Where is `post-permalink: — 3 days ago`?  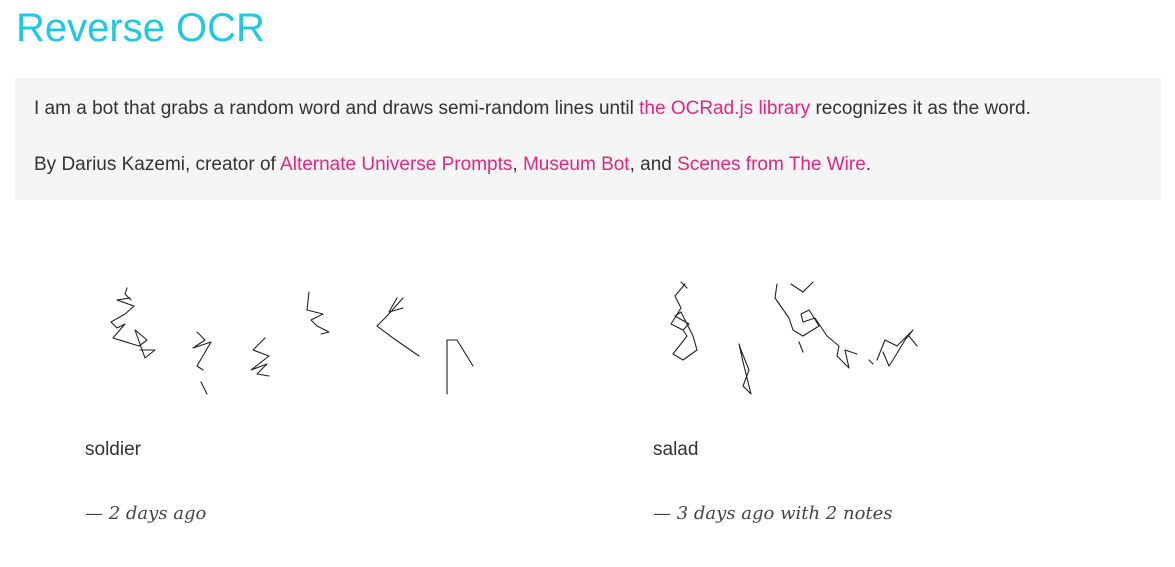 post-permalink: — 3 days ago is located at coordinates (713, 513).